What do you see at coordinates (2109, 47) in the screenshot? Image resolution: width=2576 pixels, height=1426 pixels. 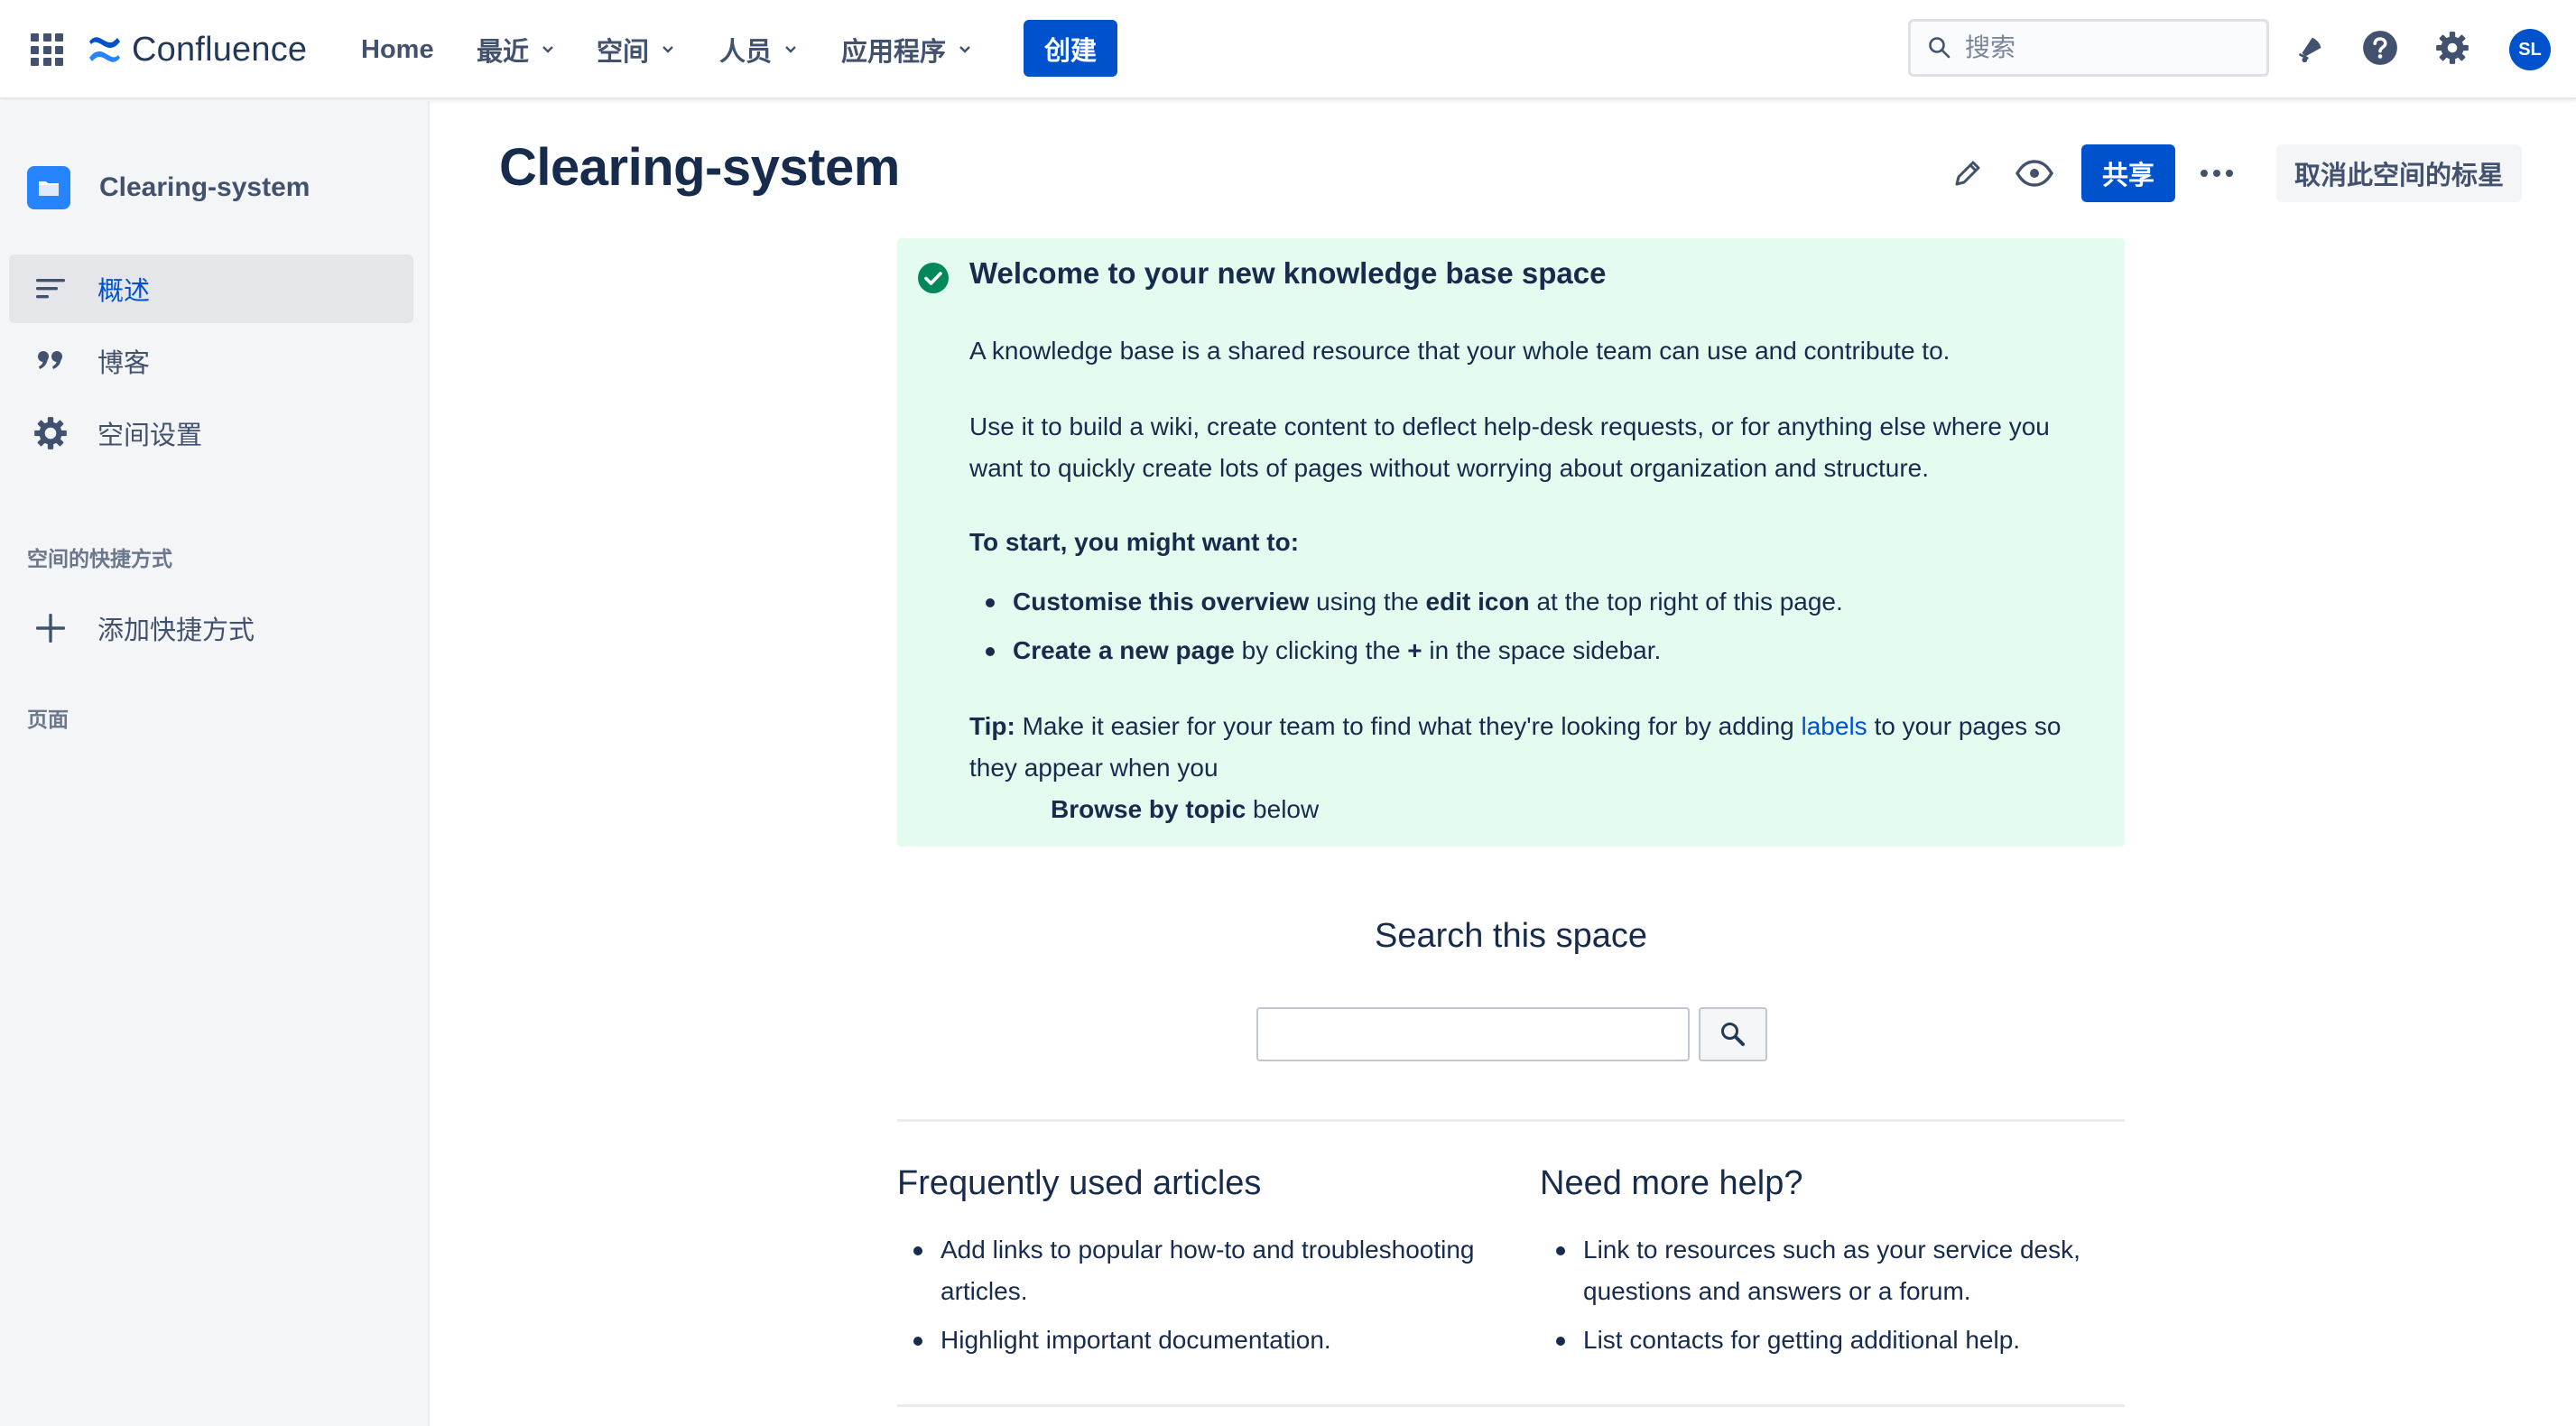 I see `global-search-input` at bounding box center [2109, 47].